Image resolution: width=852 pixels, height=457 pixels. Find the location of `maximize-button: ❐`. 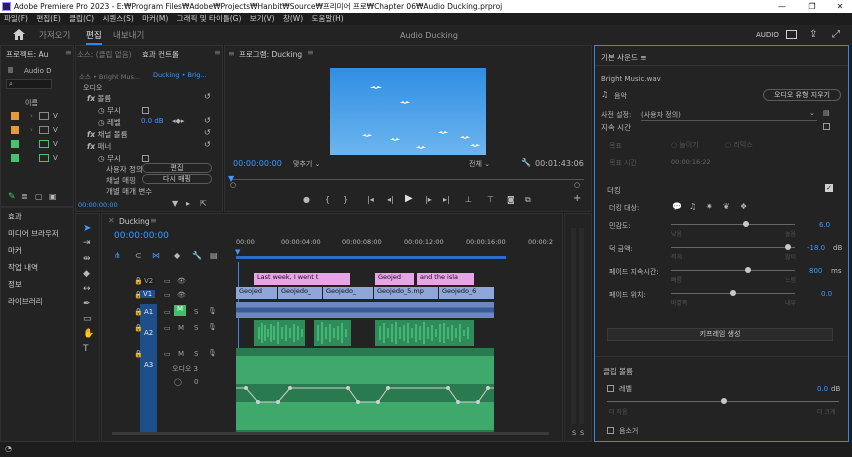

maximize-button: ❐ is located at coordinates (812, 6).